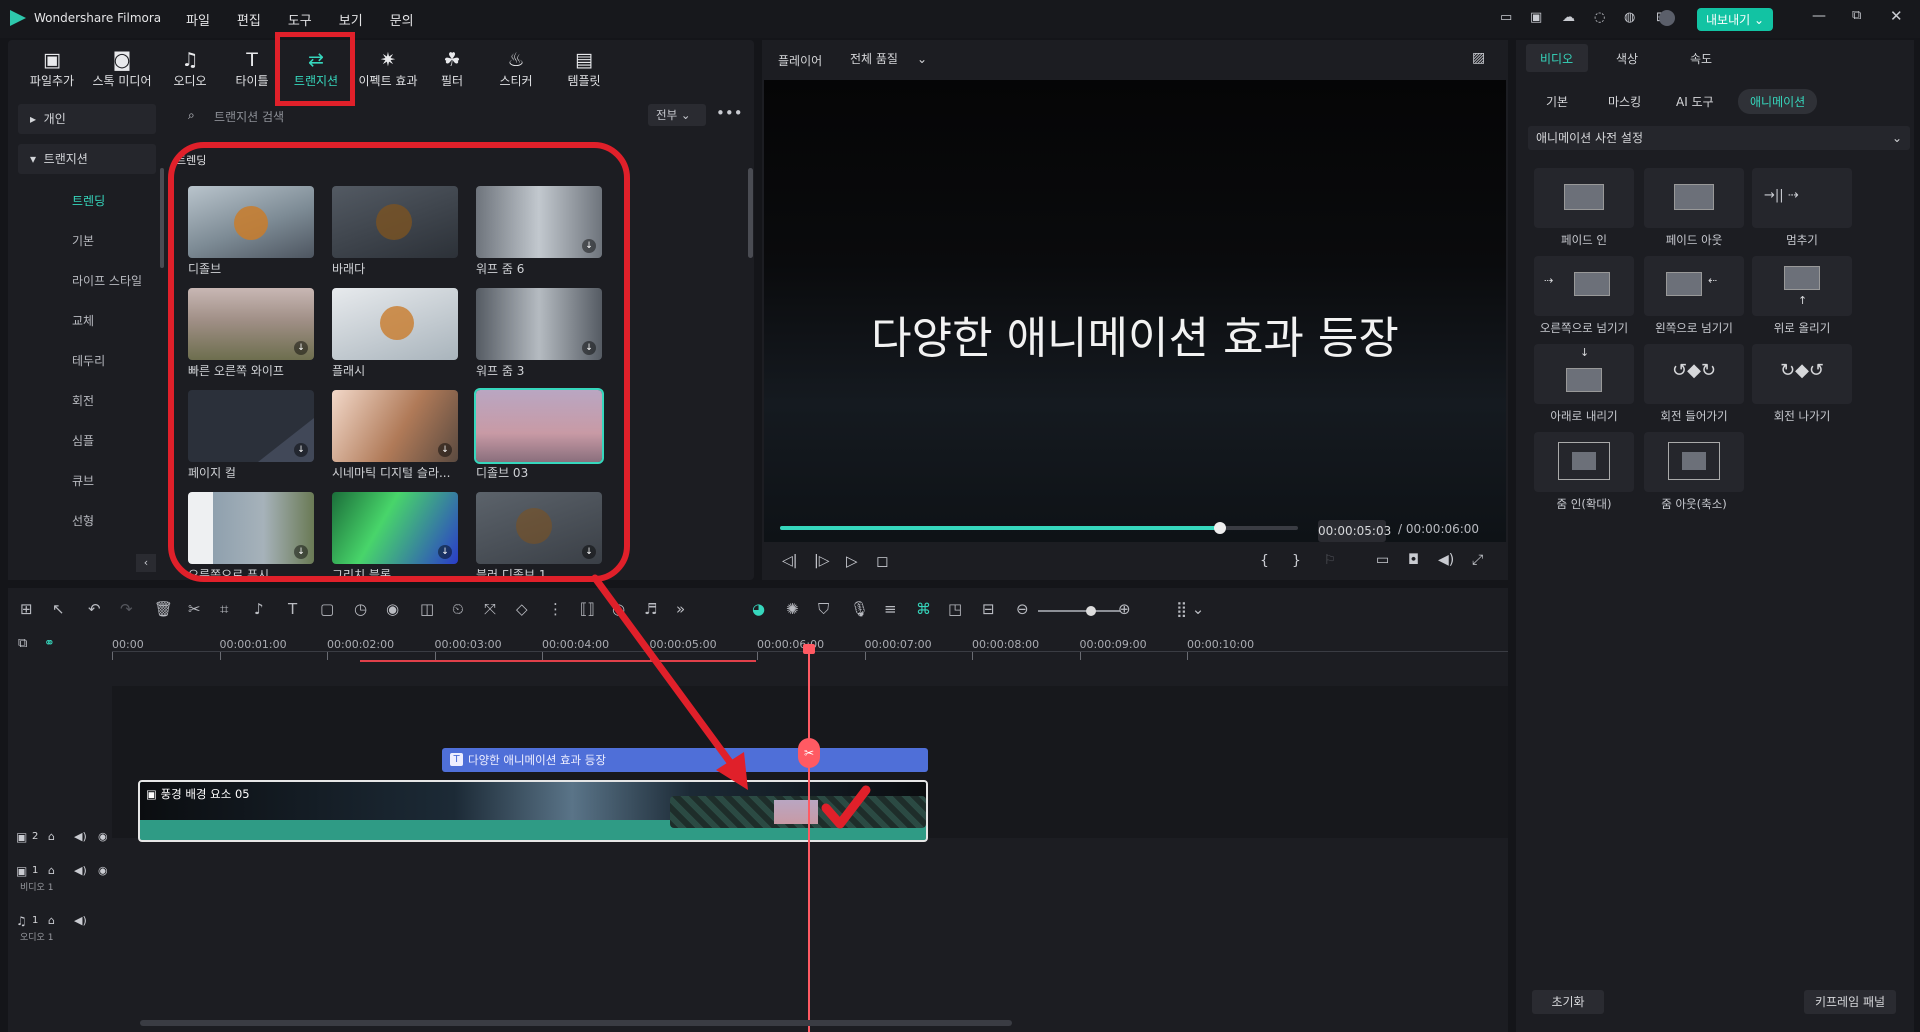 This screenshot has height=1032, width=1920. I want to click on preset-slide-down: ↓, so click(1584, 374).